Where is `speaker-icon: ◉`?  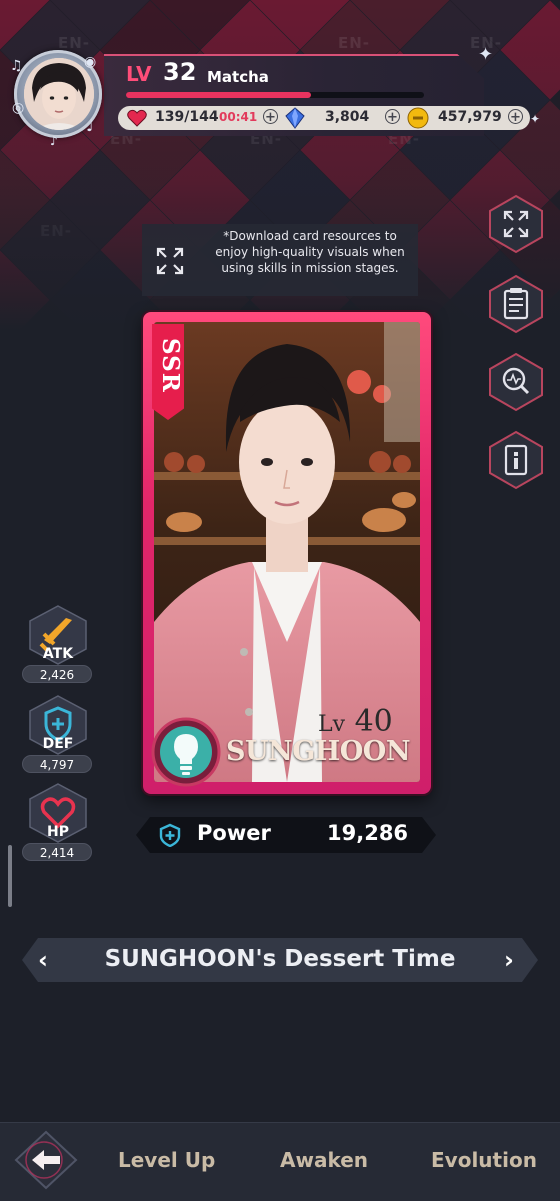 speaker-icon: ◉ is located at coordinates (90, 62).